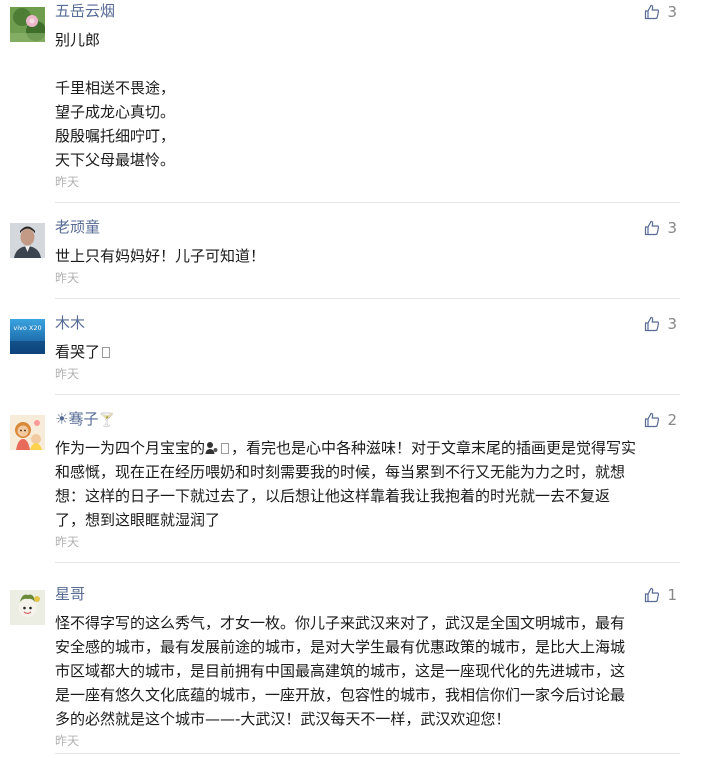  I want to click on comment-line: 作为一为四个月宝宝的 ，看完也是心中各种滋味！对于文章末尾的插画更是觉得写实, so click(367, 448).